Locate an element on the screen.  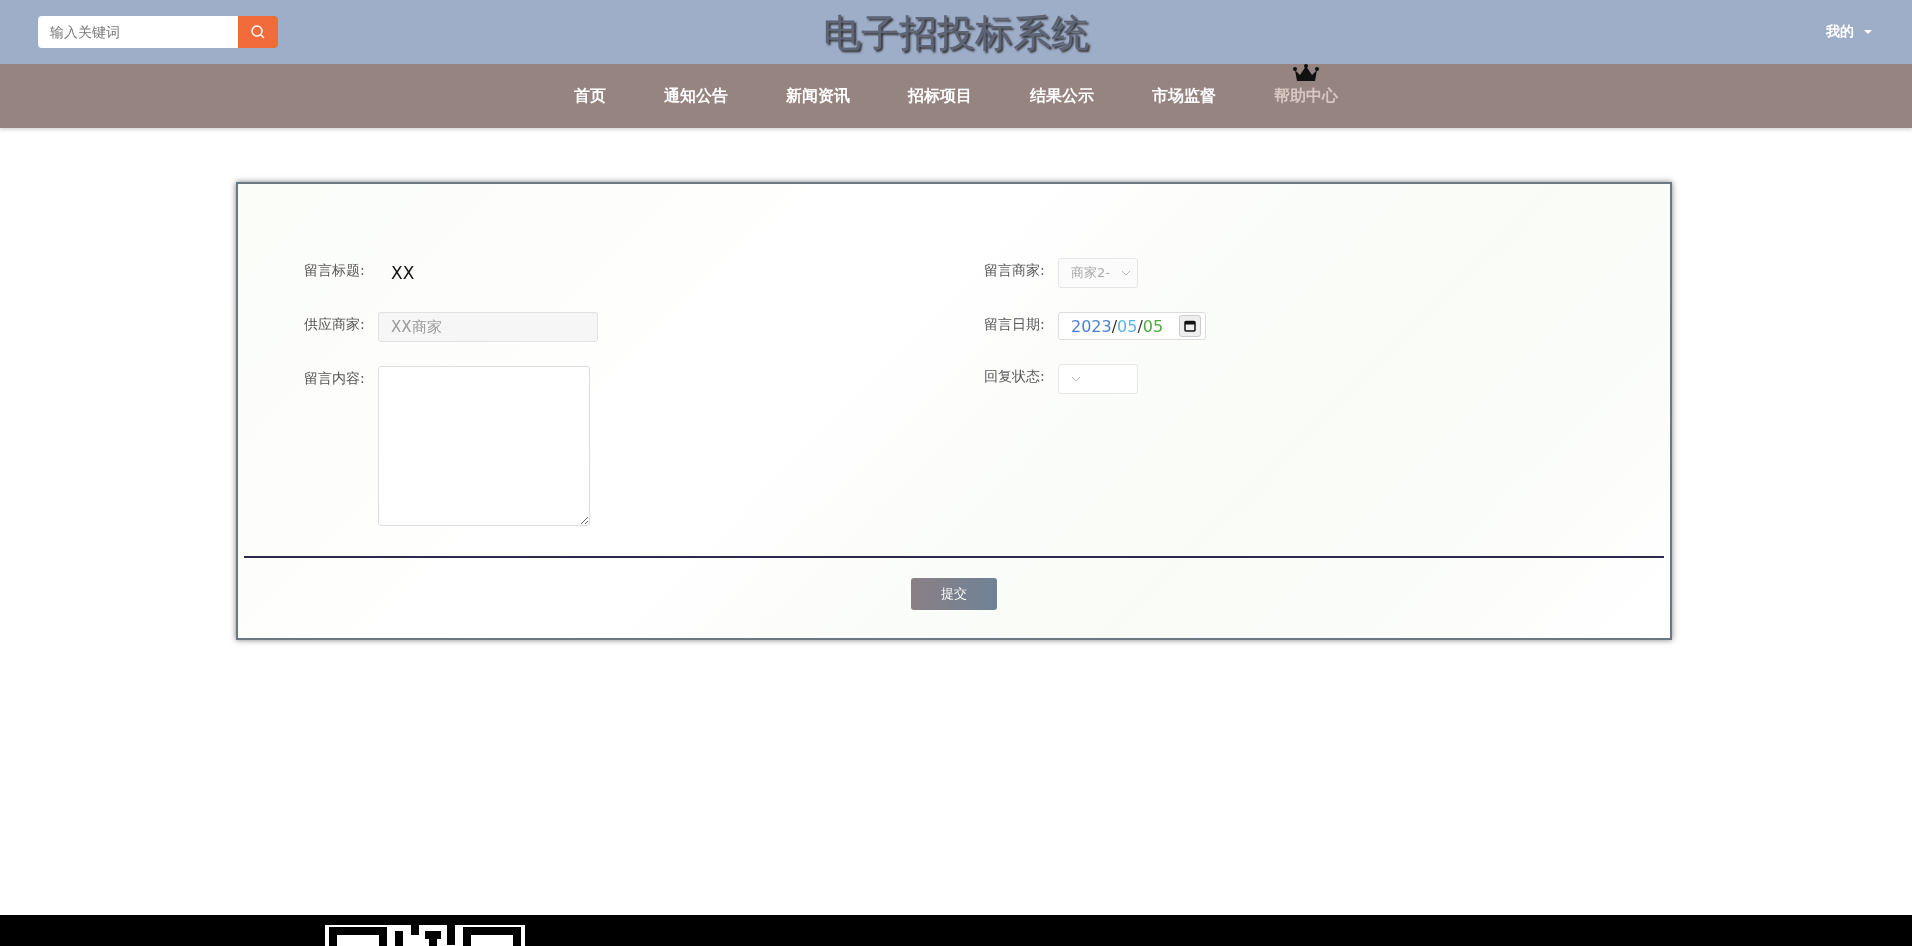
nav-item: 结果公示 is located at coordinates (1062, 96).